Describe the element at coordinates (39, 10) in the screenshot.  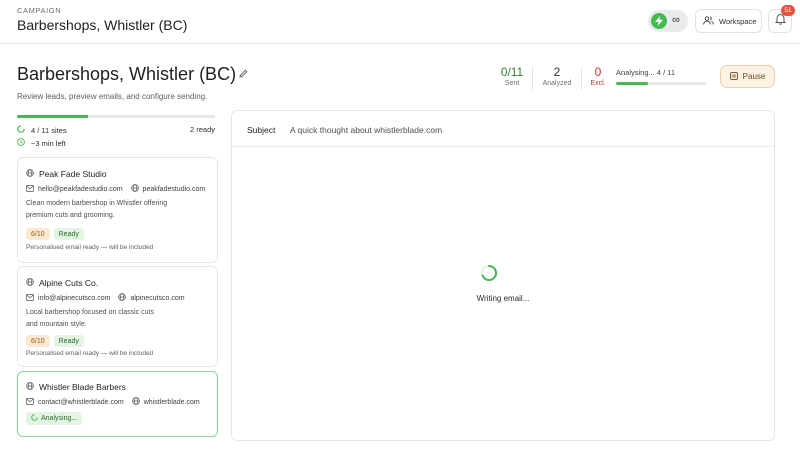
I see `breadcrumb: CAMPAIGN` at that location.